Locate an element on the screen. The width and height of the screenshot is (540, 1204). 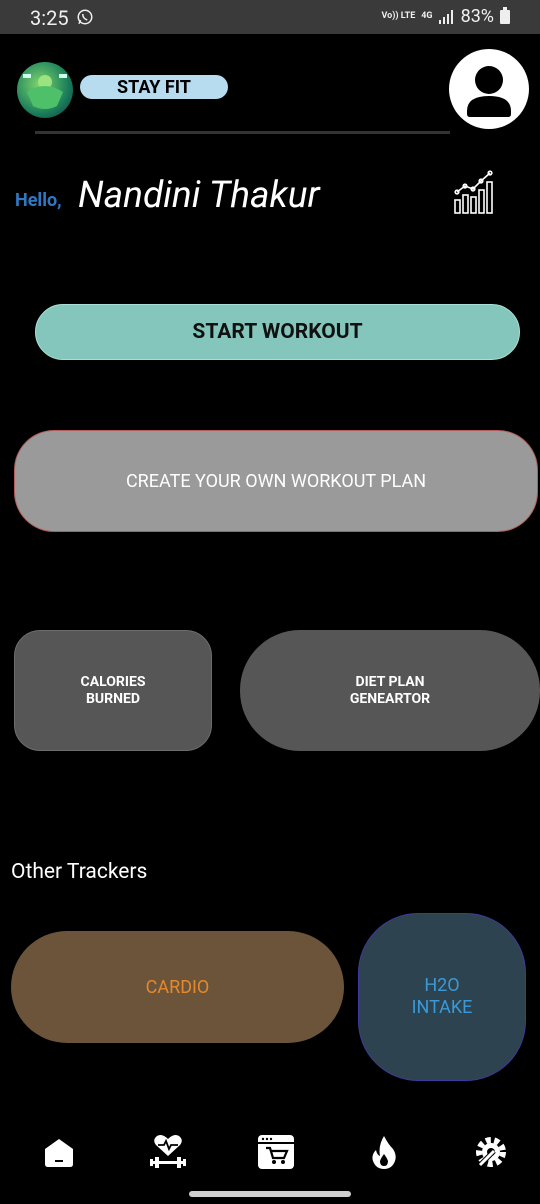
nav-burn is located at coordinates (384, 1152).